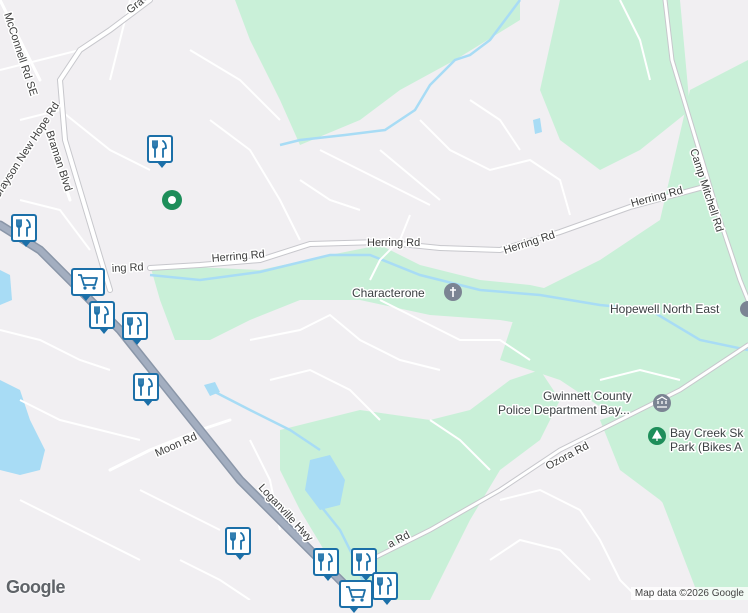 The height and width of the screenshot is (613, 748). I want to click on park-area-north, so click(377, 72).